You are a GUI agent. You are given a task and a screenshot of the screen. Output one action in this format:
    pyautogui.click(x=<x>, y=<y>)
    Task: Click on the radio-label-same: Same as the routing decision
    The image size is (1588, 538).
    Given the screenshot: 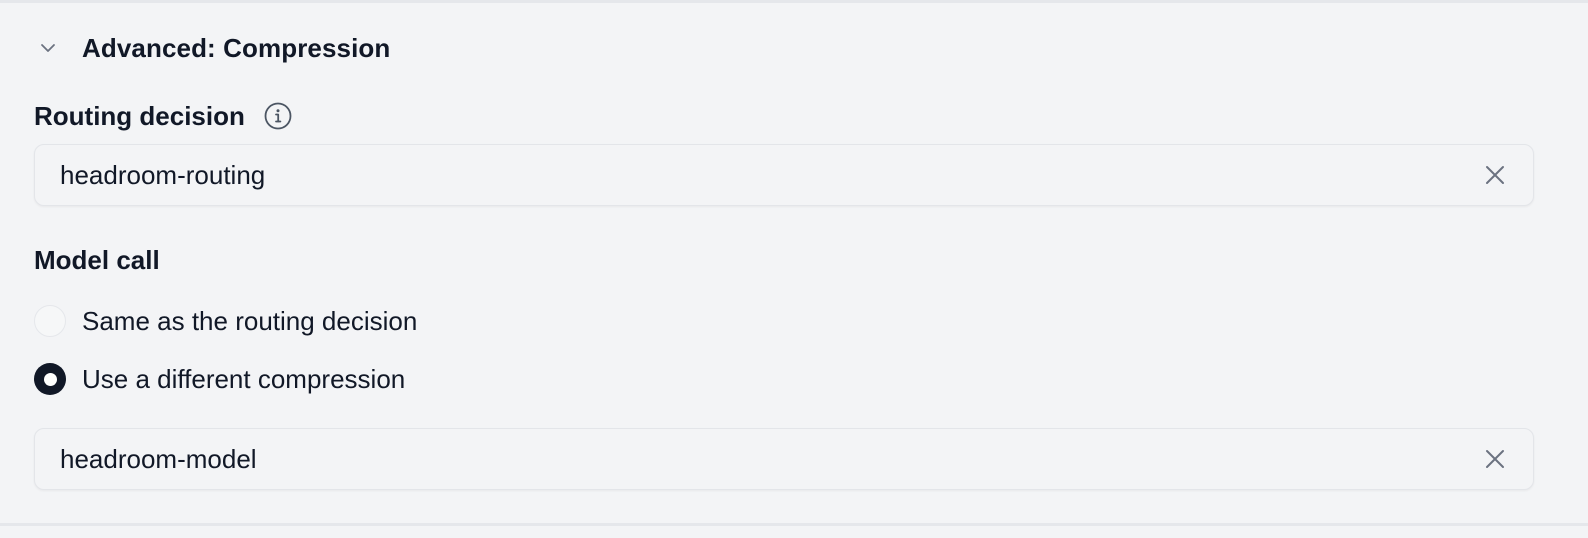 What is the action you would take?
    pyautogui.click(x=250, y=320)
    